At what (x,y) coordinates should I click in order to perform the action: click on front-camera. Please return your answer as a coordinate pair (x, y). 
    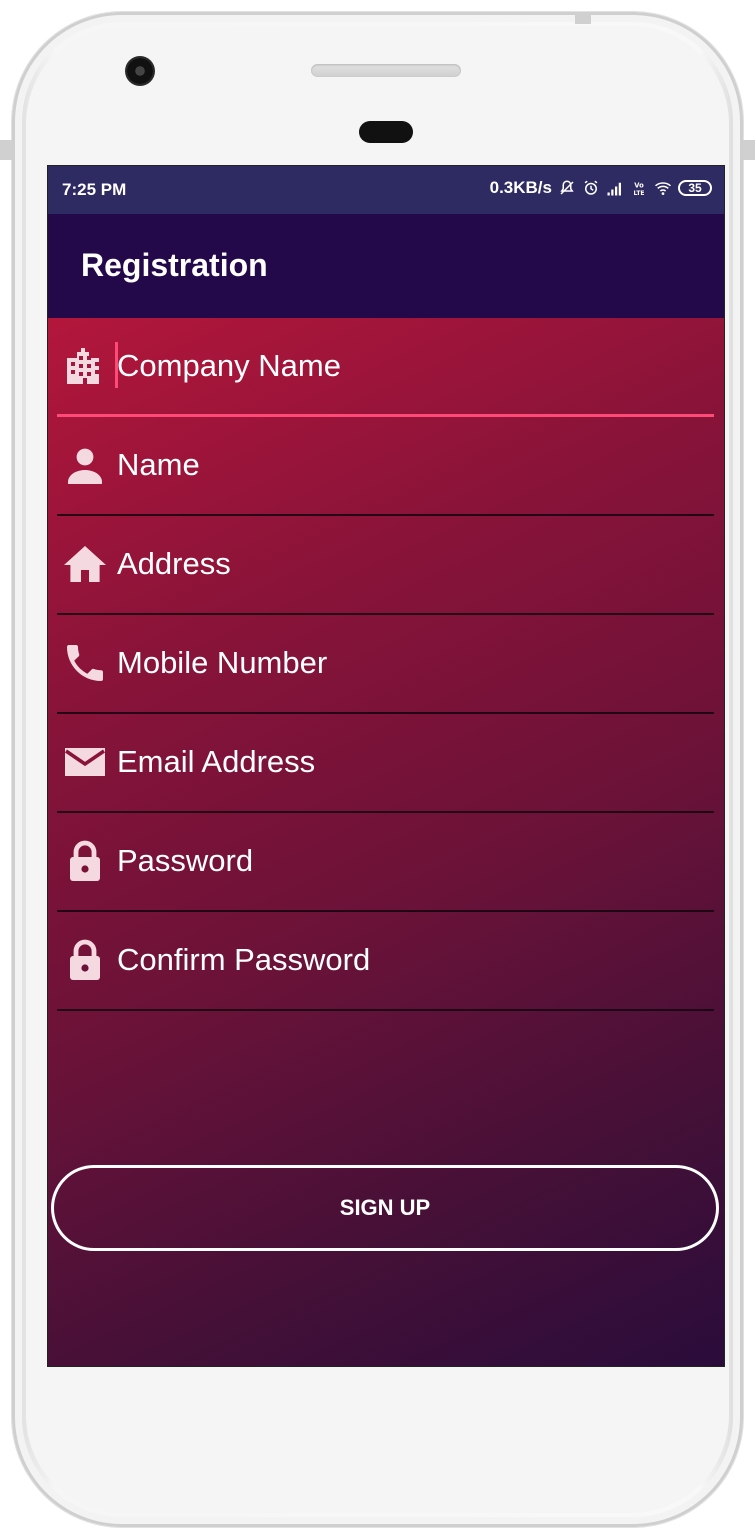
    Looking at the image, I should click on (140, 71).